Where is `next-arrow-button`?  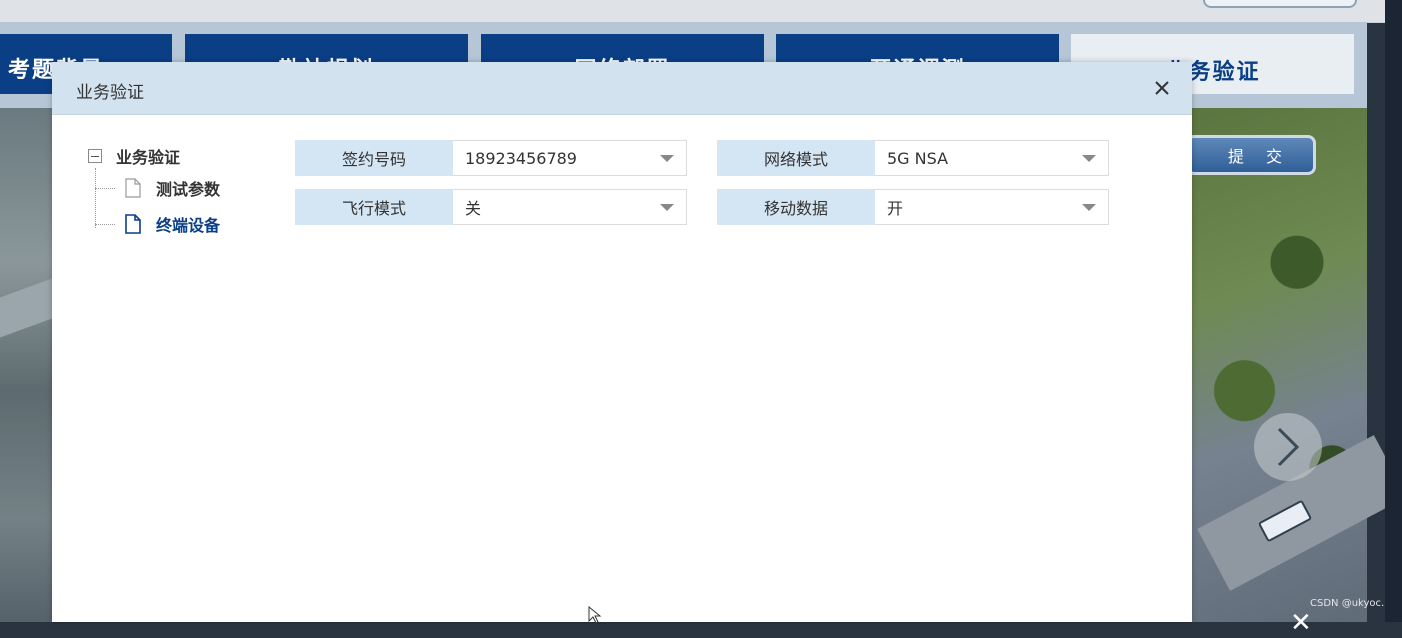
next-arrow-button is located at coordinates (1288, 447).